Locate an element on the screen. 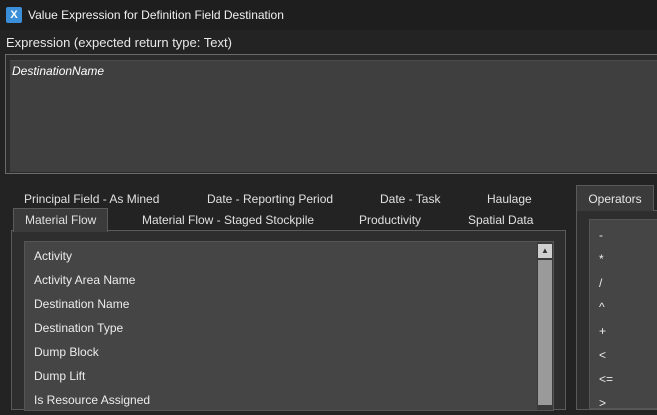  list-item: Dump Lift is located at coordinates (59, 376).